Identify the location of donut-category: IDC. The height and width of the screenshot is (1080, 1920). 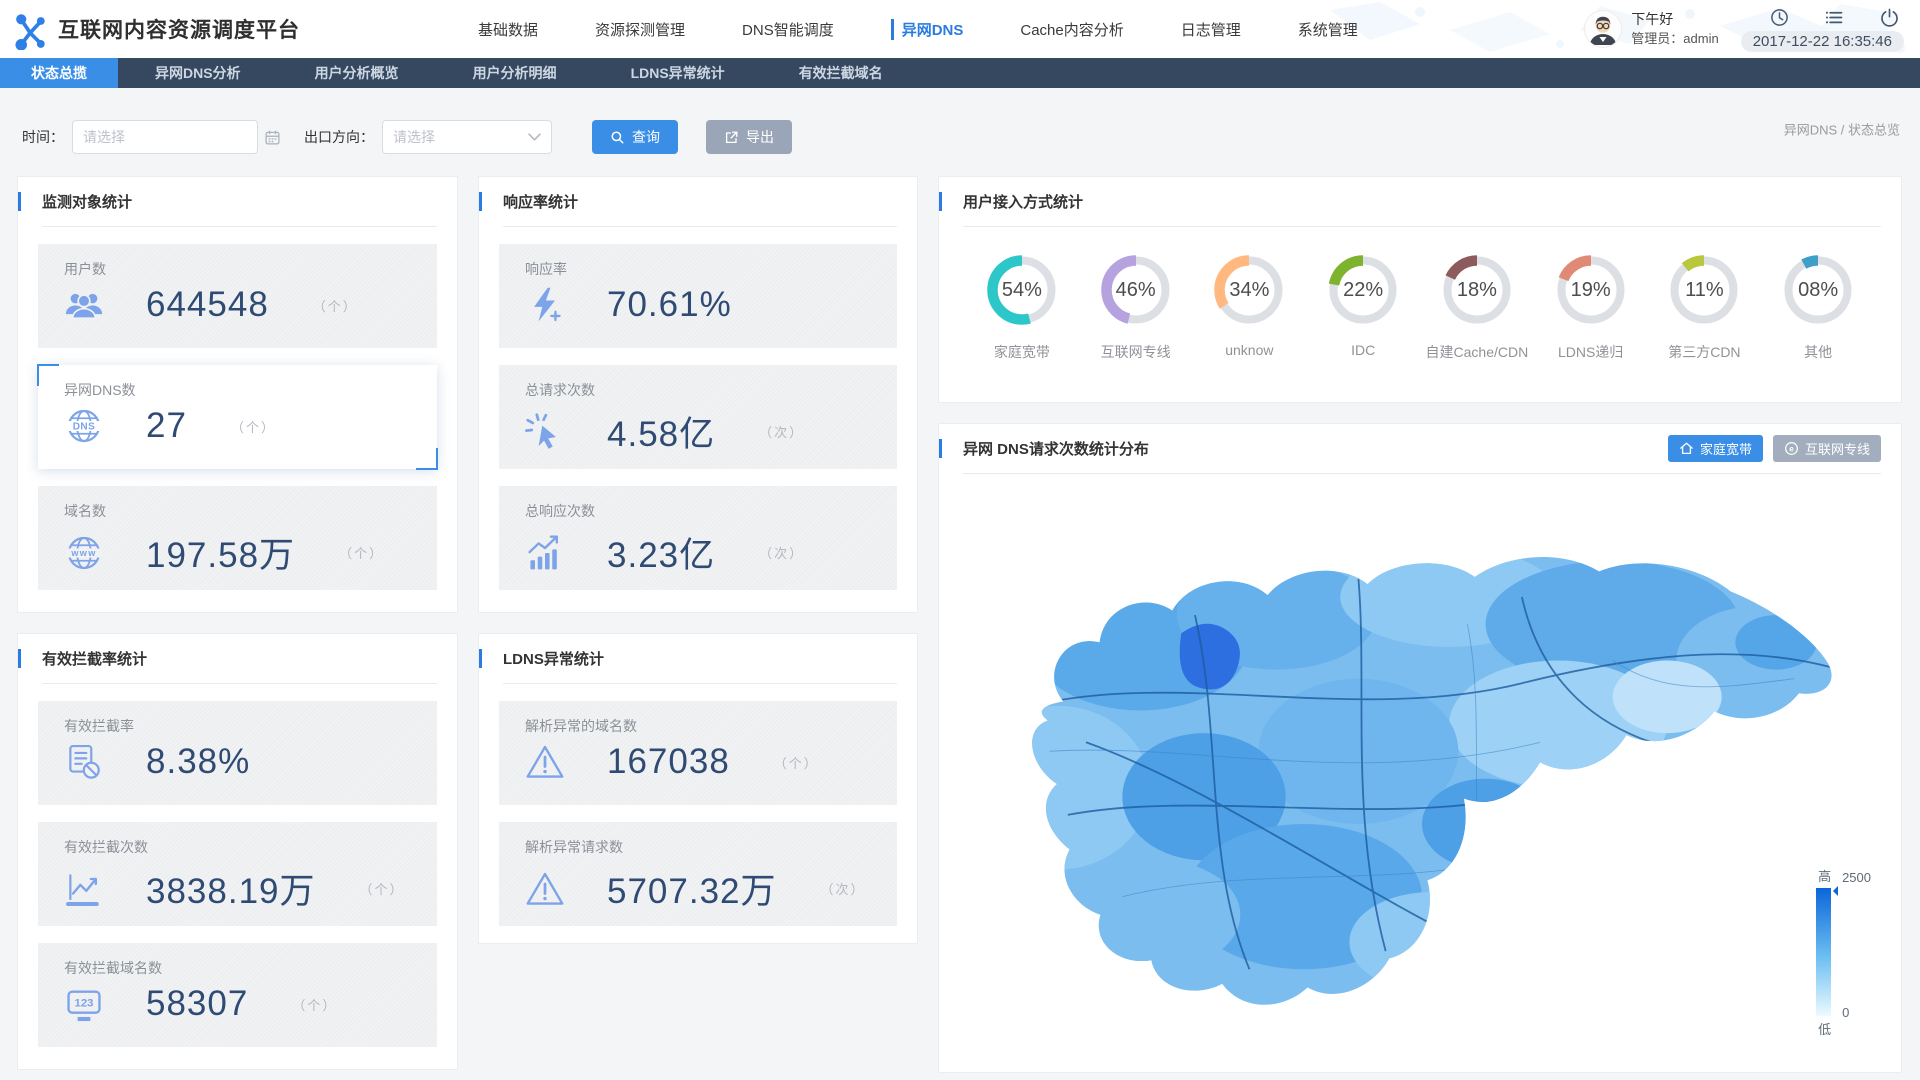
(1363, 350).